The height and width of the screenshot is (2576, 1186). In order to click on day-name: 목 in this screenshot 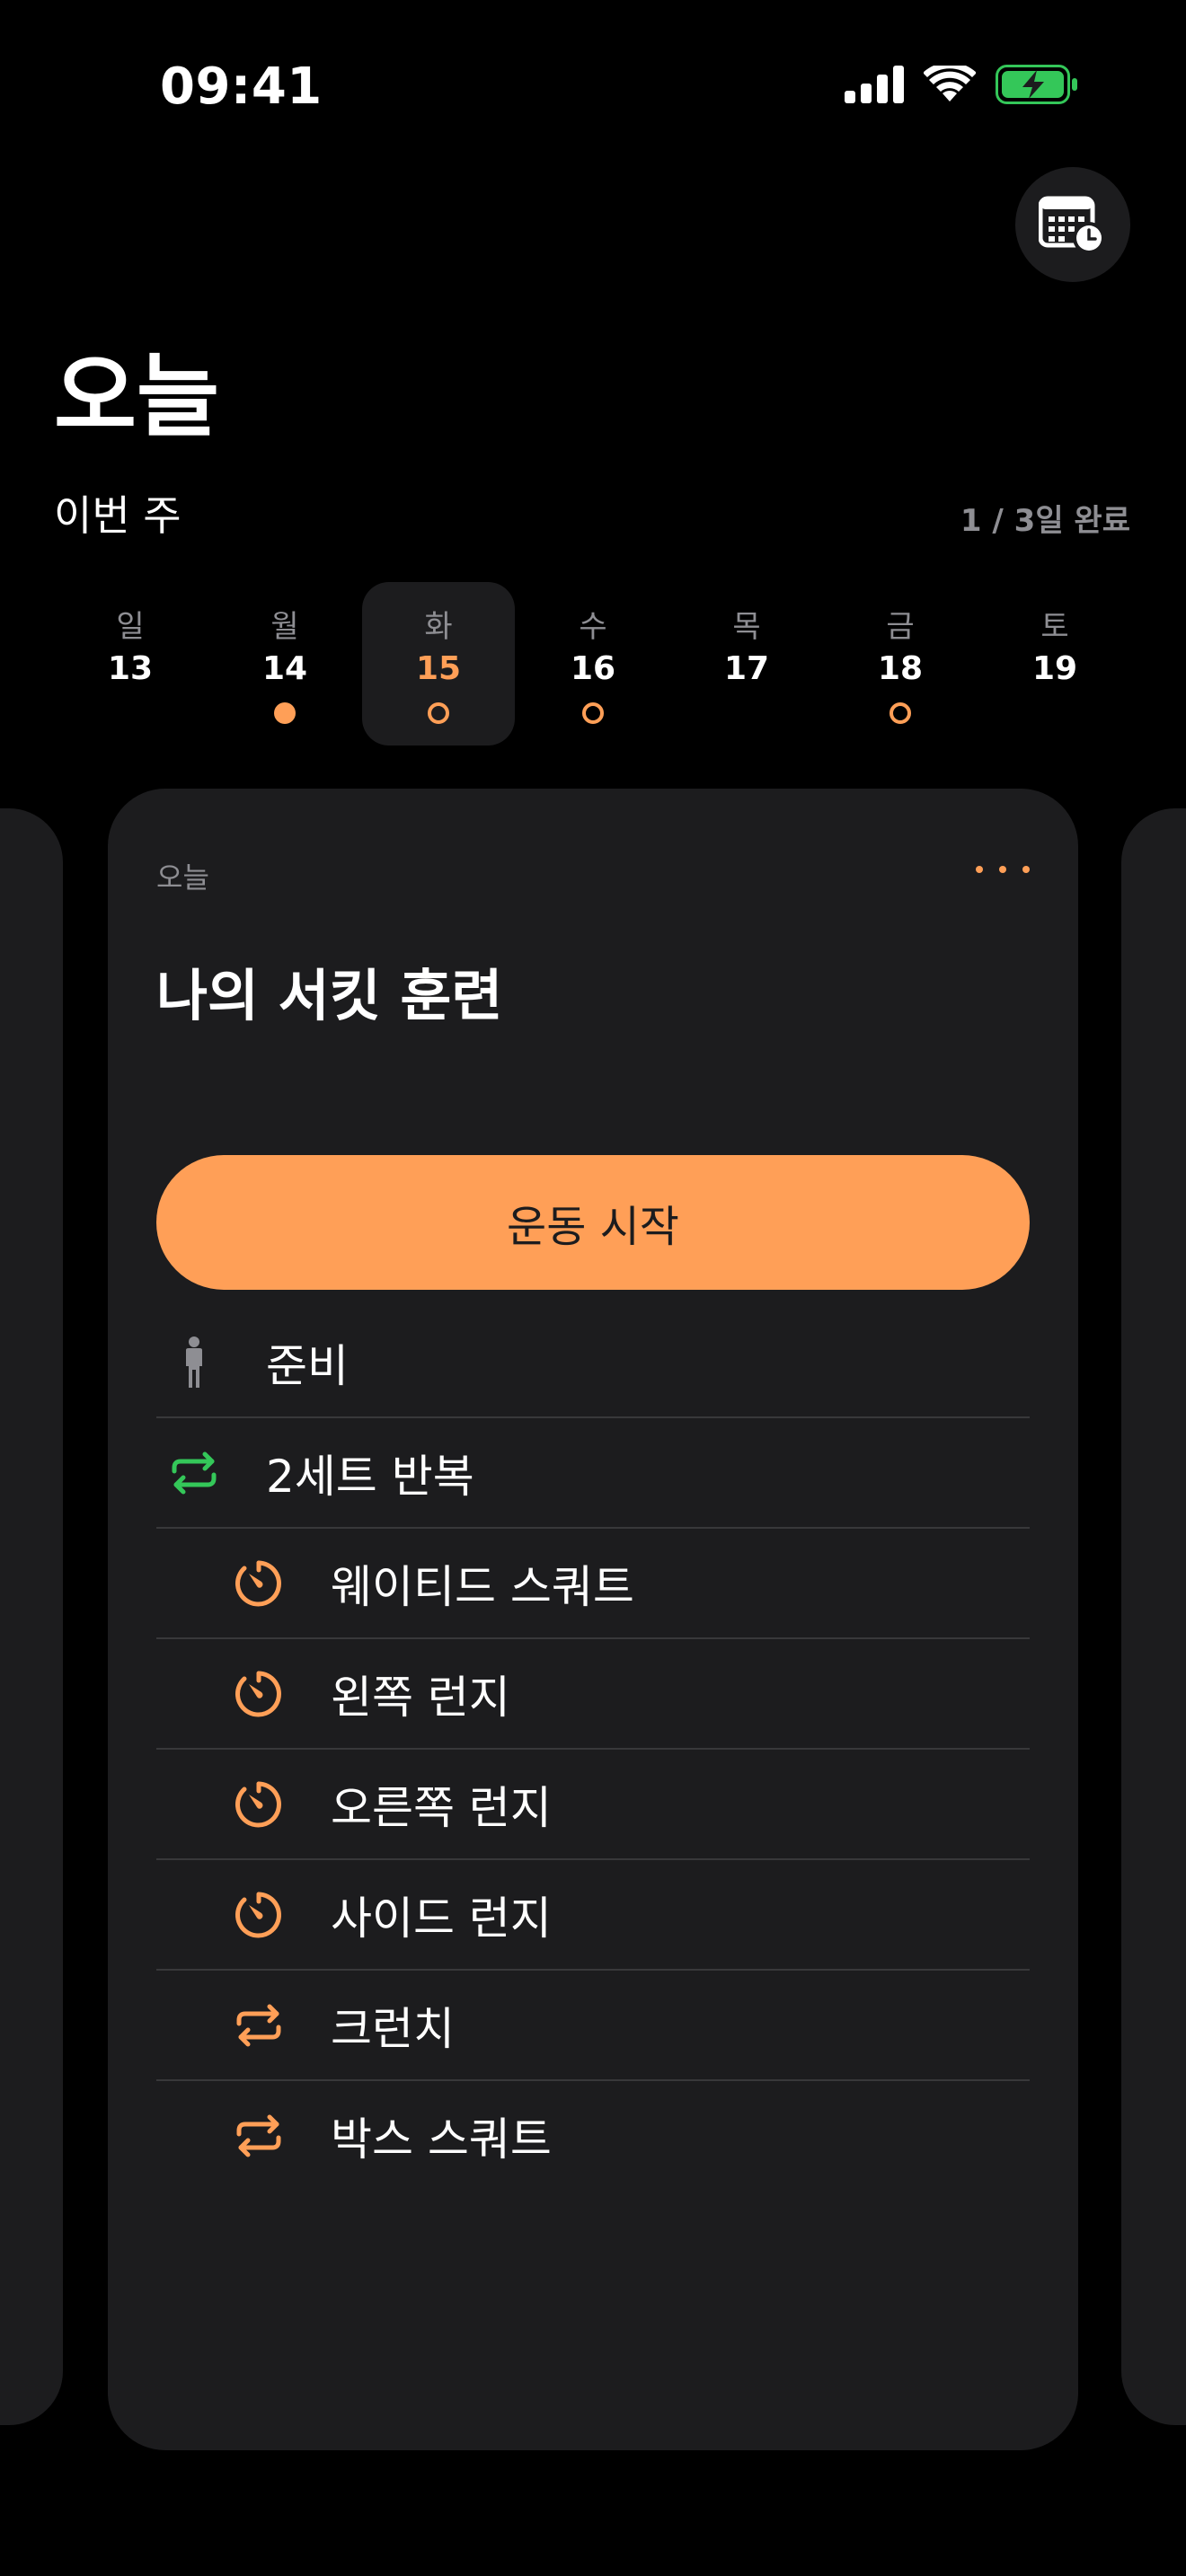, I will do `click(746, 627)`.